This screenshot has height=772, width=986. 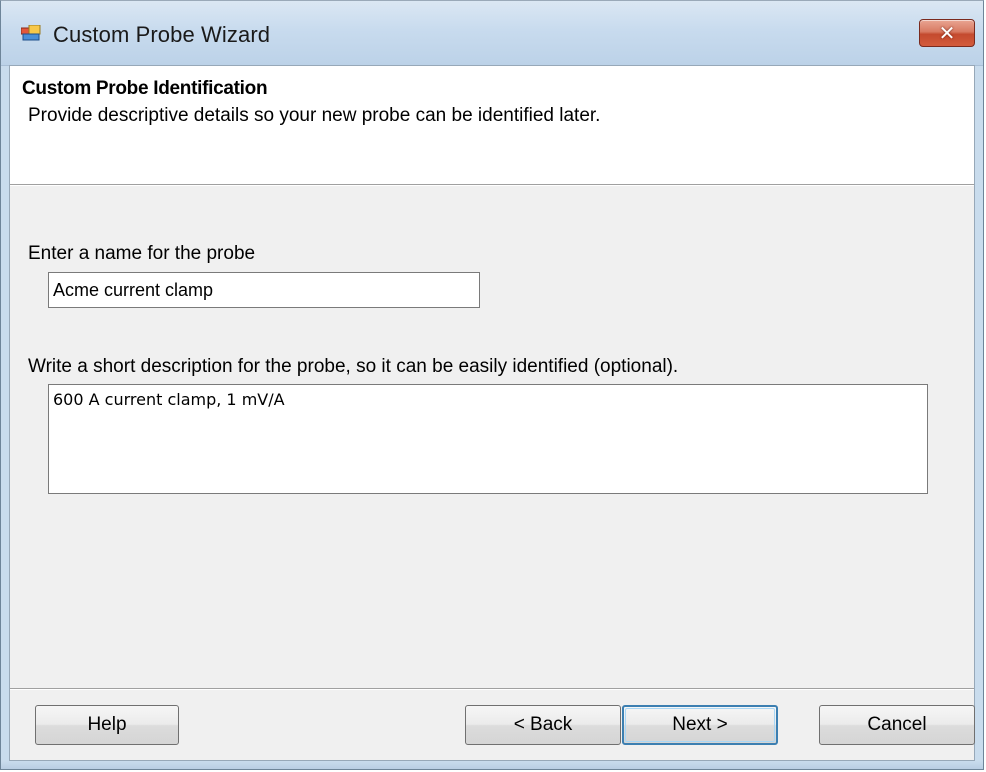 What do you see at coordinates (162, 34) in the screenshot?
I see `window-title: Custom Probe Wizard` at bounding box center [162, 34].